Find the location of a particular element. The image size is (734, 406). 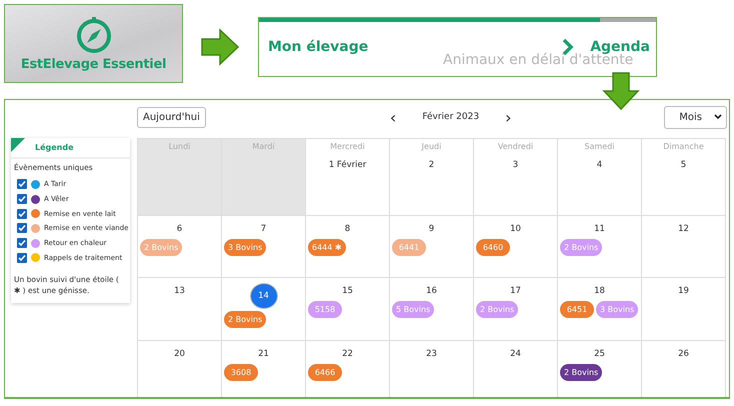

day-cell: Vendredi 3 is located at coordinates (516, 177).